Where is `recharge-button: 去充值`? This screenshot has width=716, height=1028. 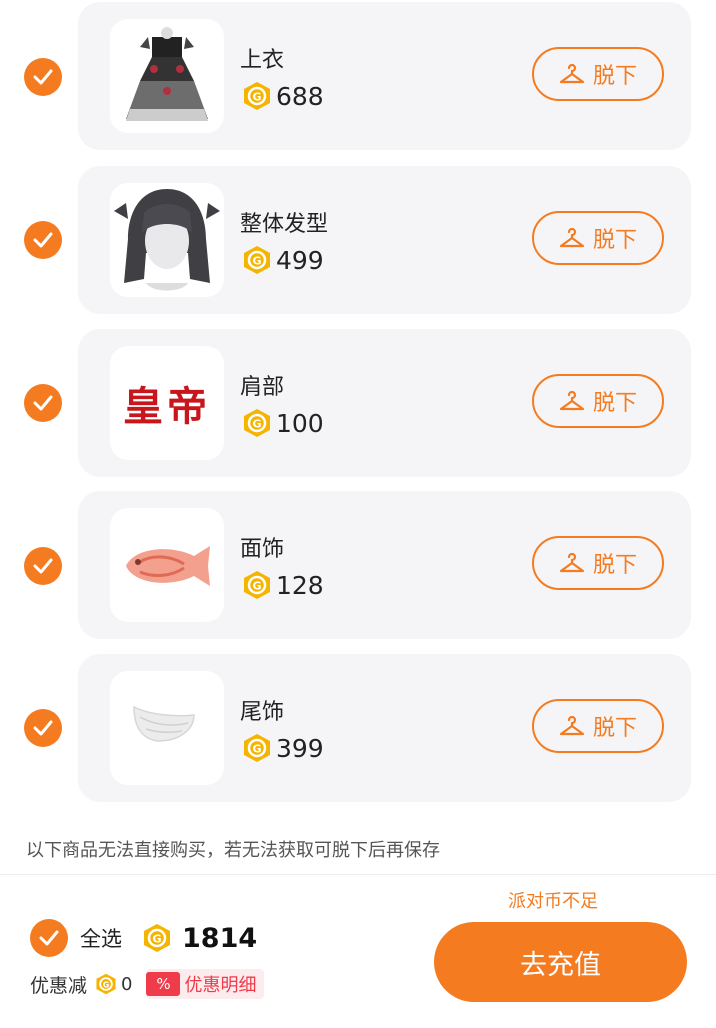 recharge-button: 去充值 is located at coordinates (560, 962).